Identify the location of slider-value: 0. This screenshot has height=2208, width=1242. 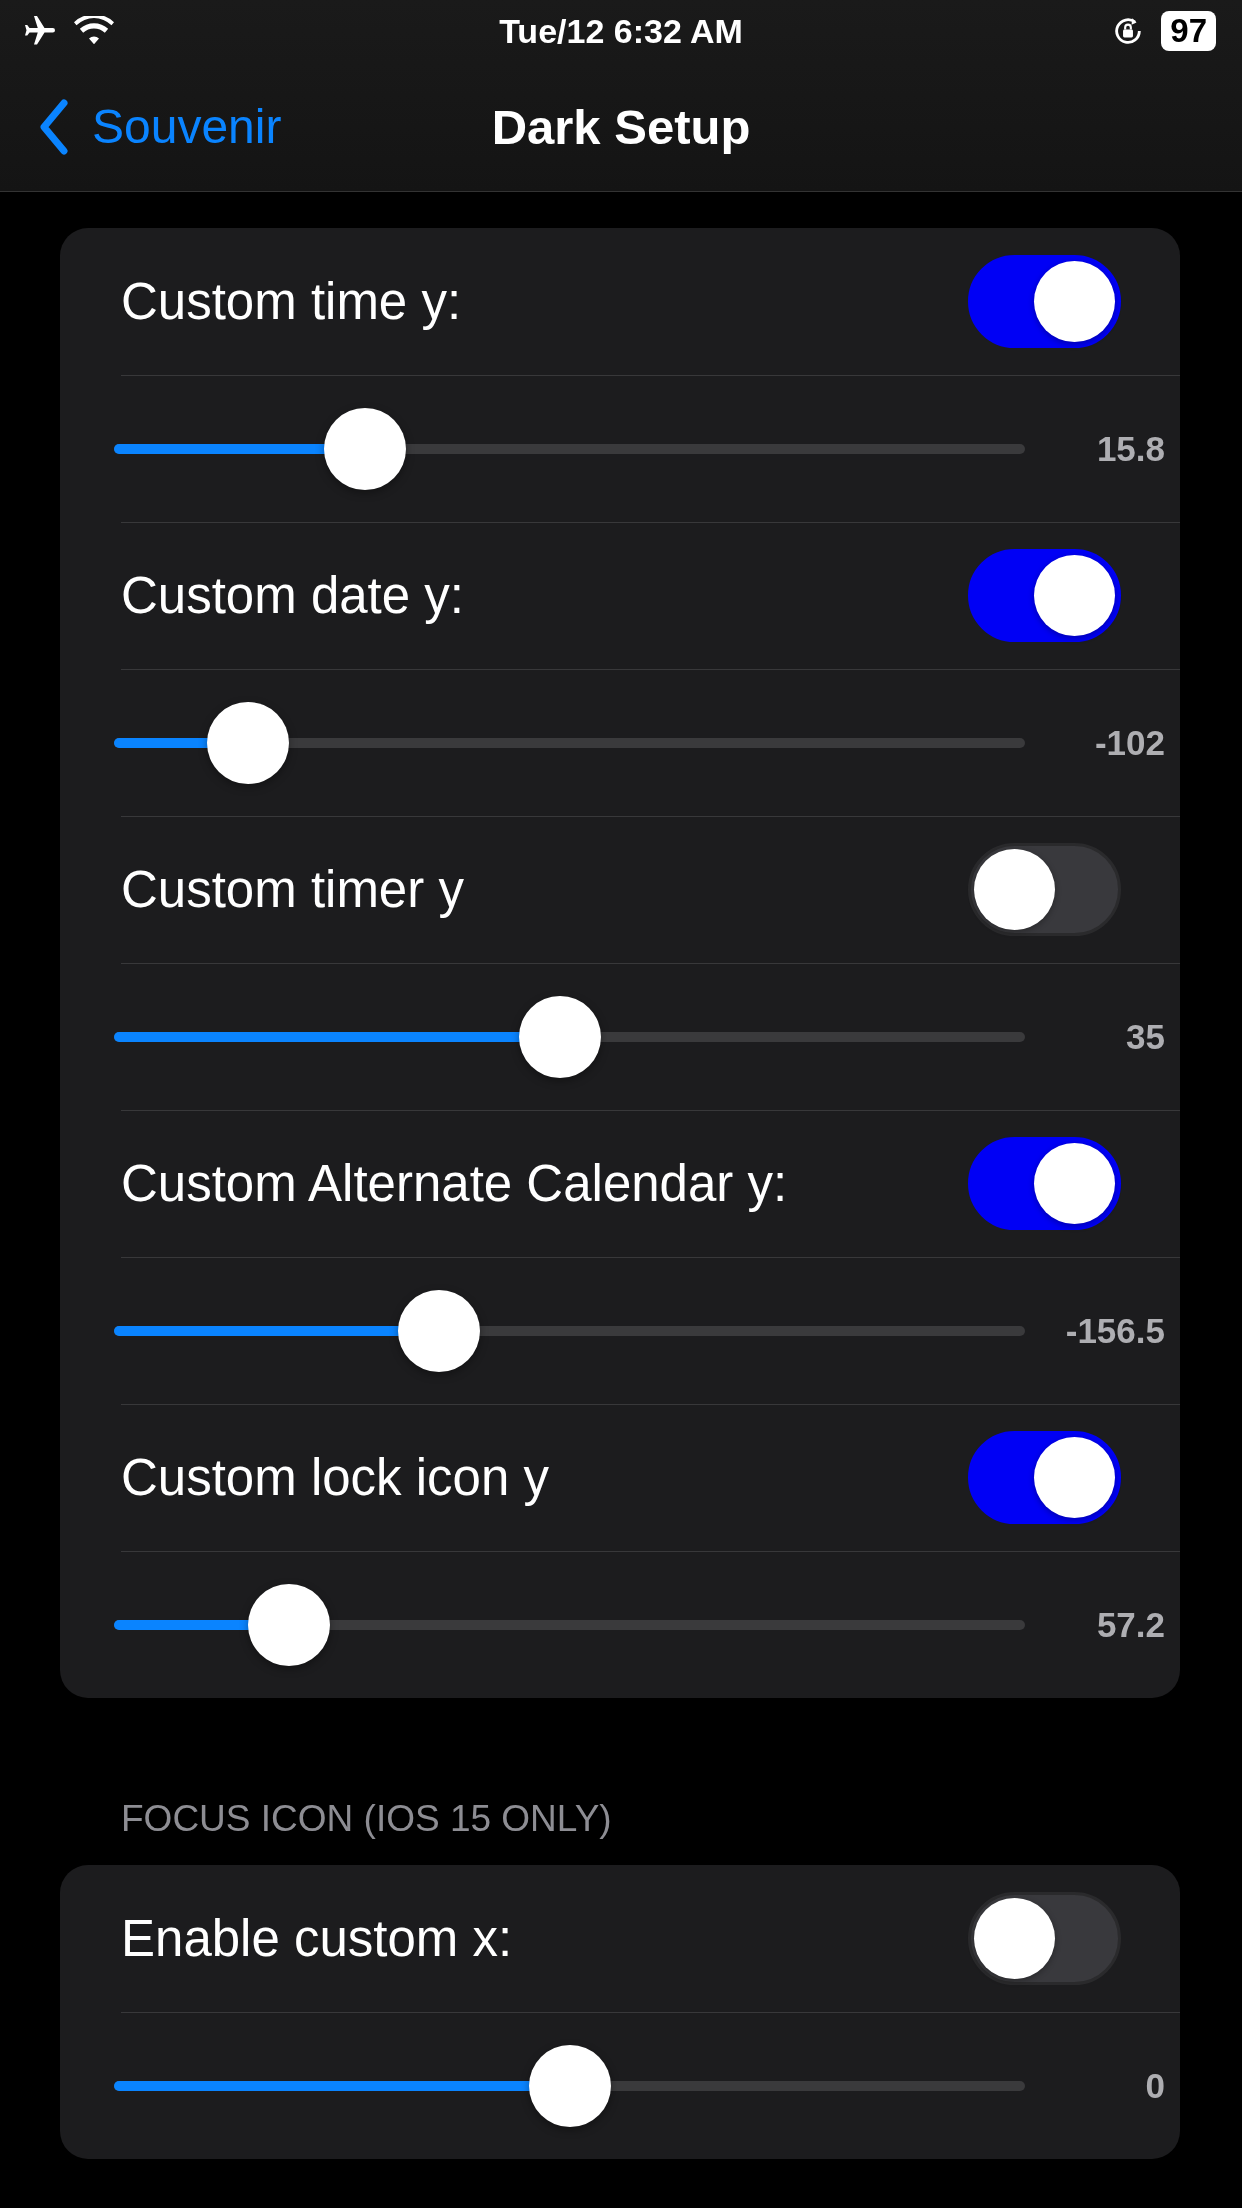
(1154, 2085).